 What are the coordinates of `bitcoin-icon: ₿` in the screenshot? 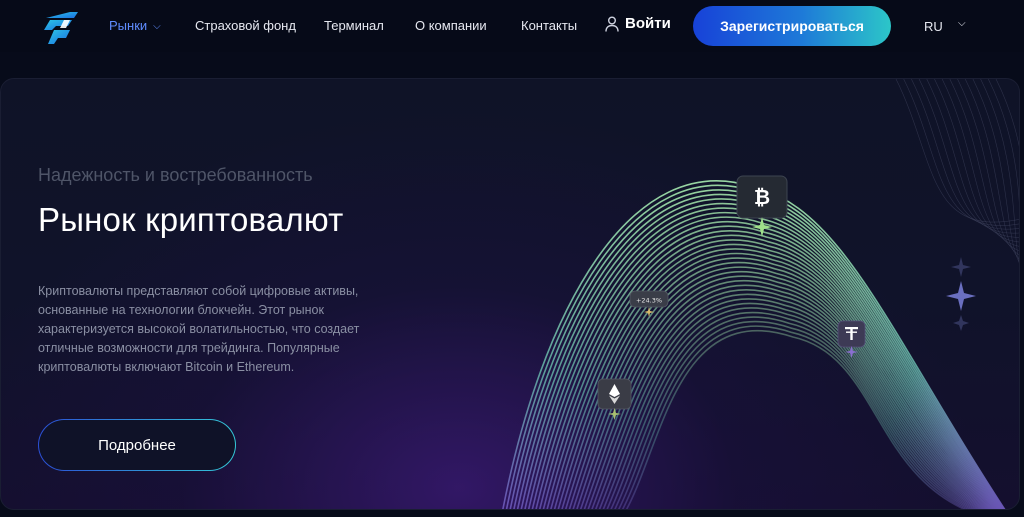 It's located at (762, 197).